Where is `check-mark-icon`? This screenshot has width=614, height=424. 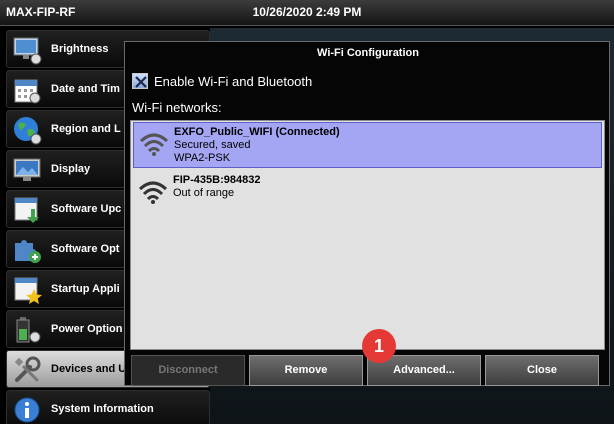
check-mark-icon is located at coordinates (141, 82).